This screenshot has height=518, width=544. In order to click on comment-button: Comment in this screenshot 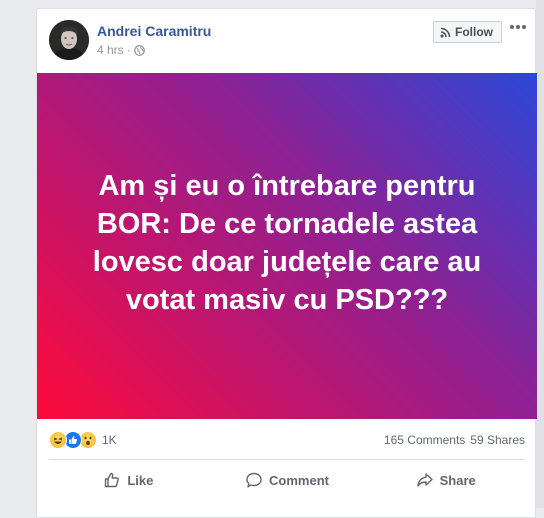, I will do `click(287, 480)`.